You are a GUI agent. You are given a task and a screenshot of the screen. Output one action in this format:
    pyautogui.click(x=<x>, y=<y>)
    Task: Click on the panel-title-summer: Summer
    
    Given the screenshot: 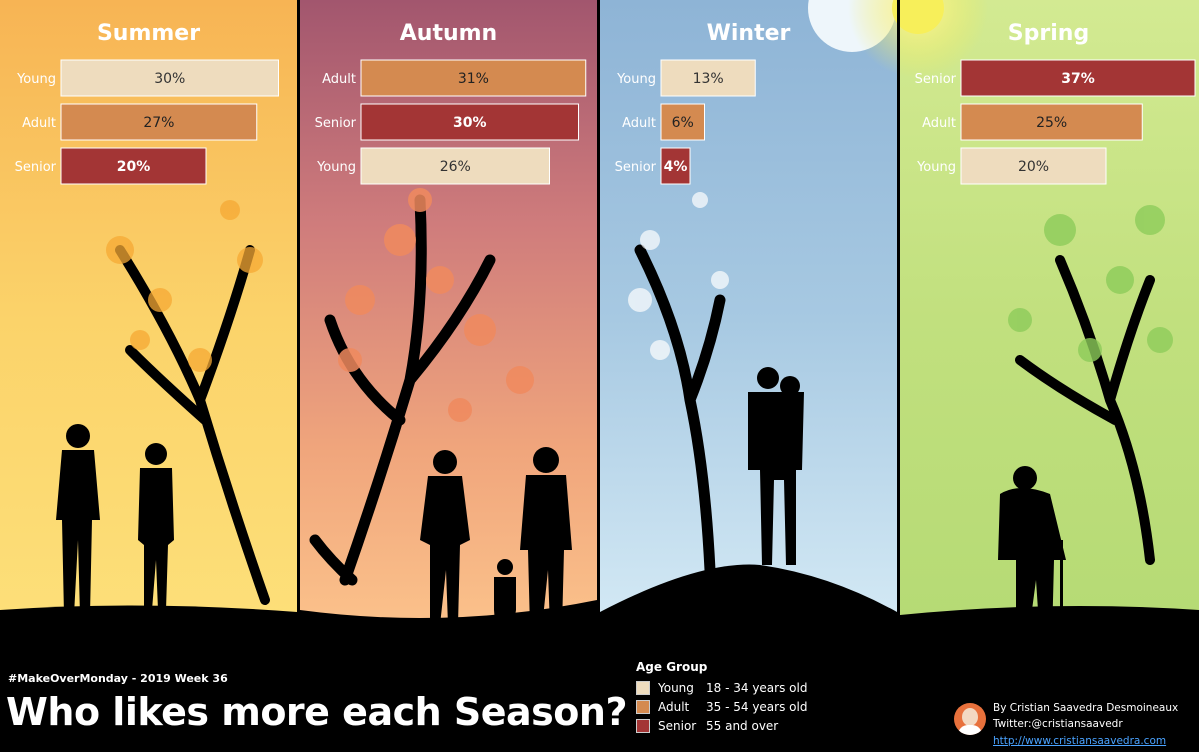 What is the action you would take?
    pyautogui.click(x=148, y=33)
    